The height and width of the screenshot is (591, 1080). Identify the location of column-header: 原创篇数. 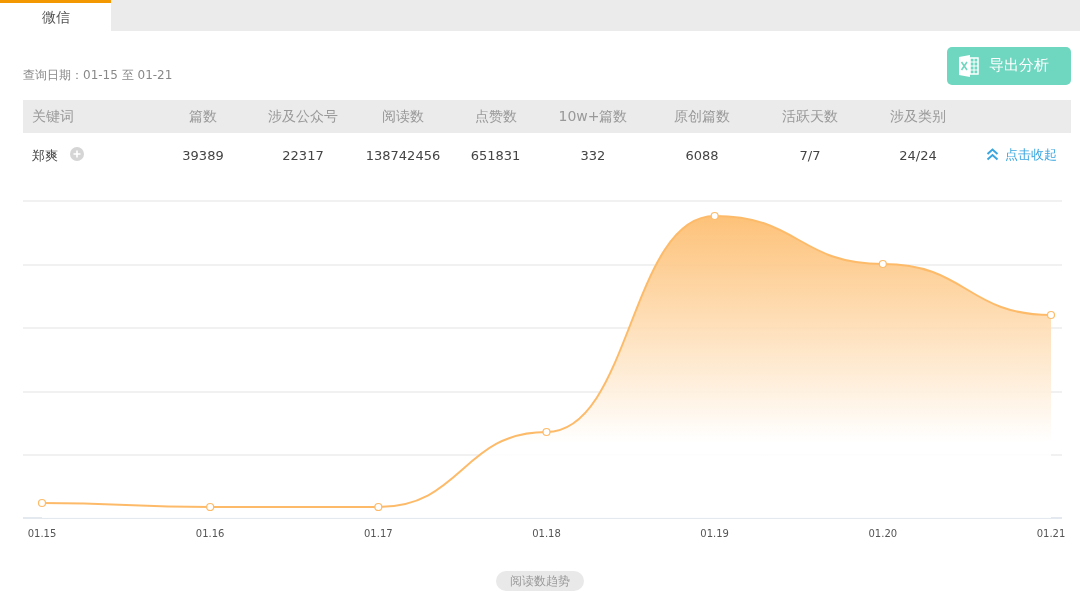
(702, 116).